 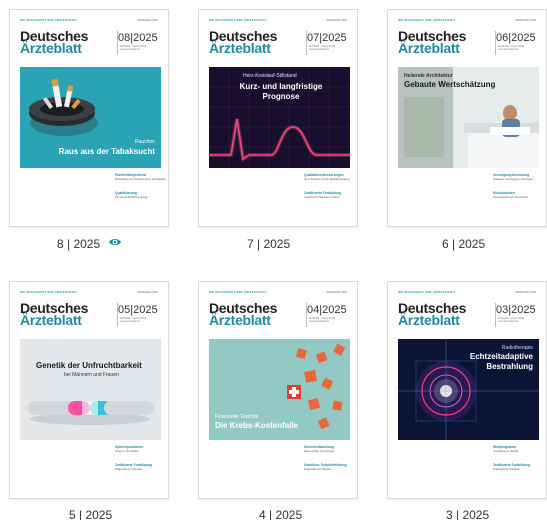 What do you see at coordinates (507, 469) in the screenshot?
I see `teaser-text: Onkologische Therapien` at bounding box center [507, 469].